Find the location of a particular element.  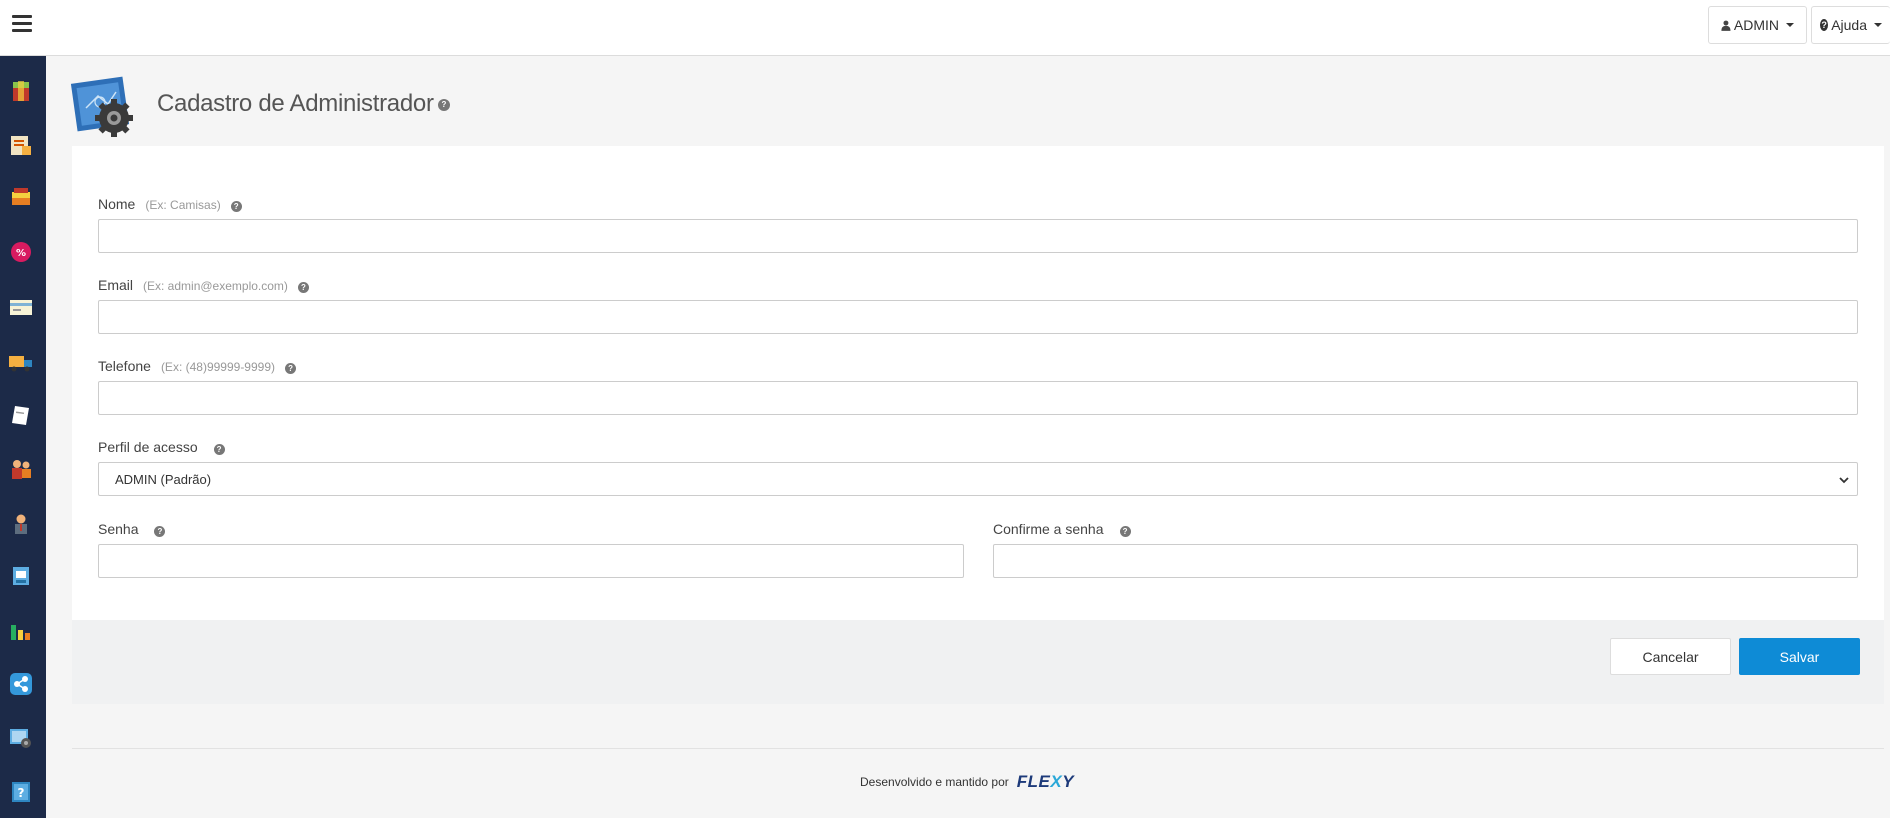

discount-icon: % is located at coordinates (21, 252).